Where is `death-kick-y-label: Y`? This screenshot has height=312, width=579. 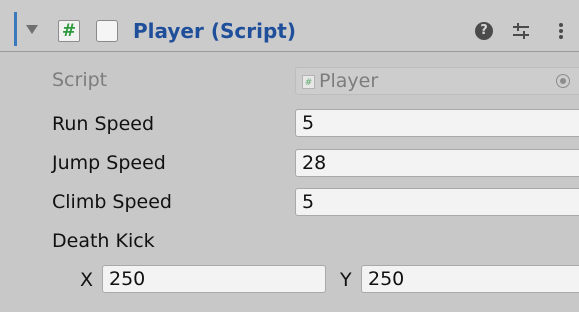
death-kick-y-label: Y is located at coordinates (346, 280).